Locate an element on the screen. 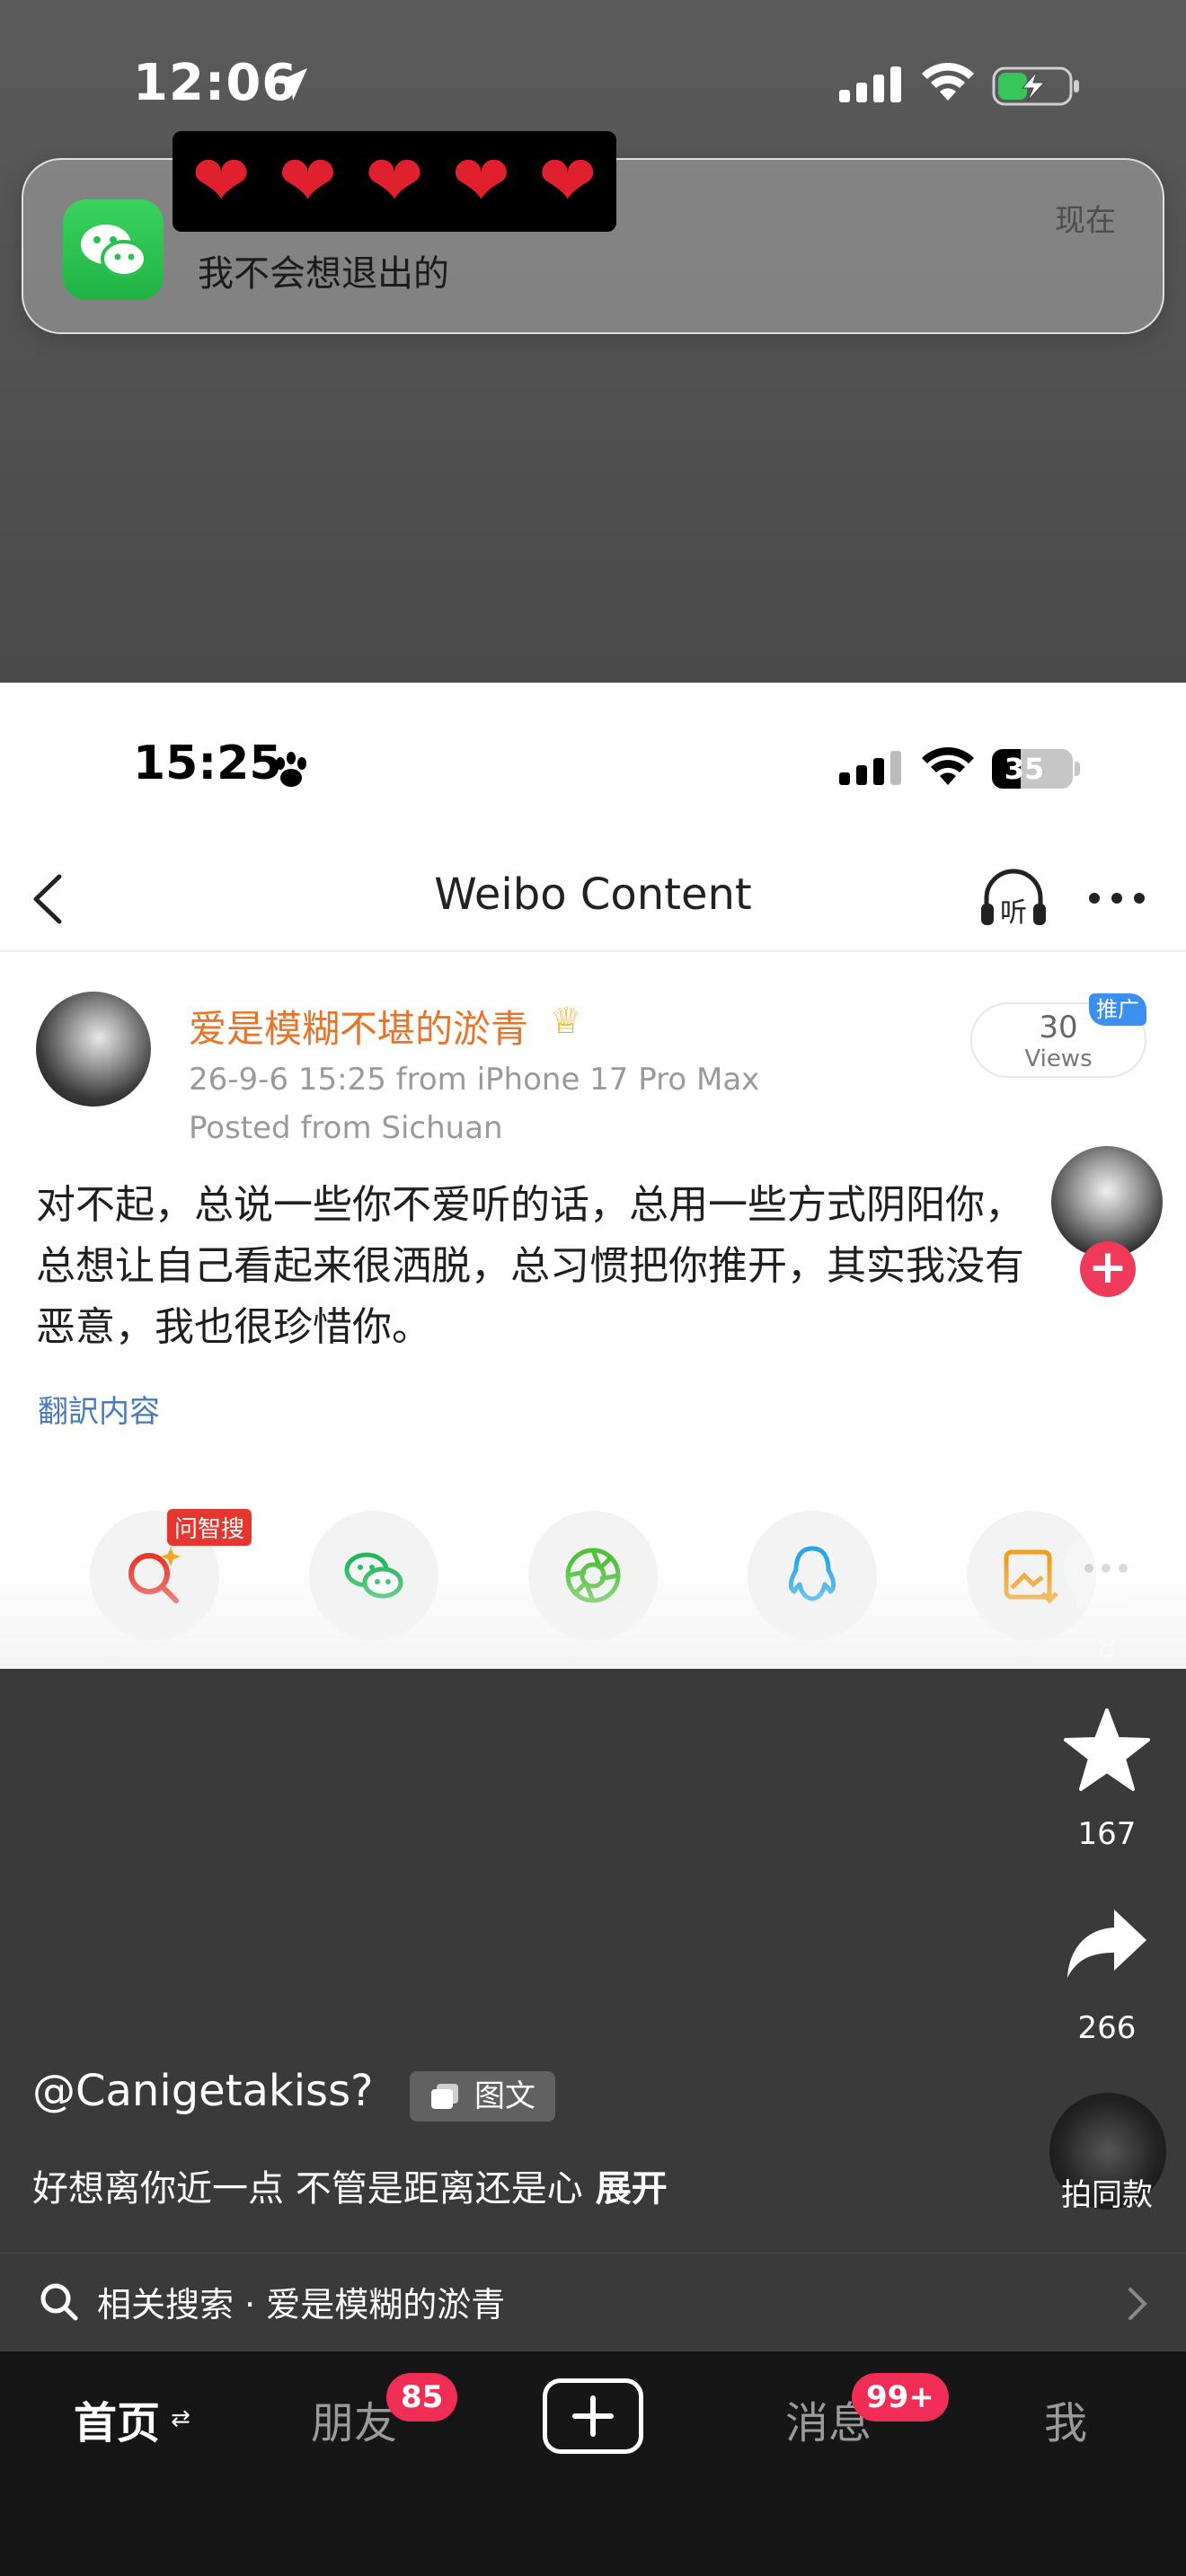  post-type-tag: 图文 is located at coordinates (482, 2096).